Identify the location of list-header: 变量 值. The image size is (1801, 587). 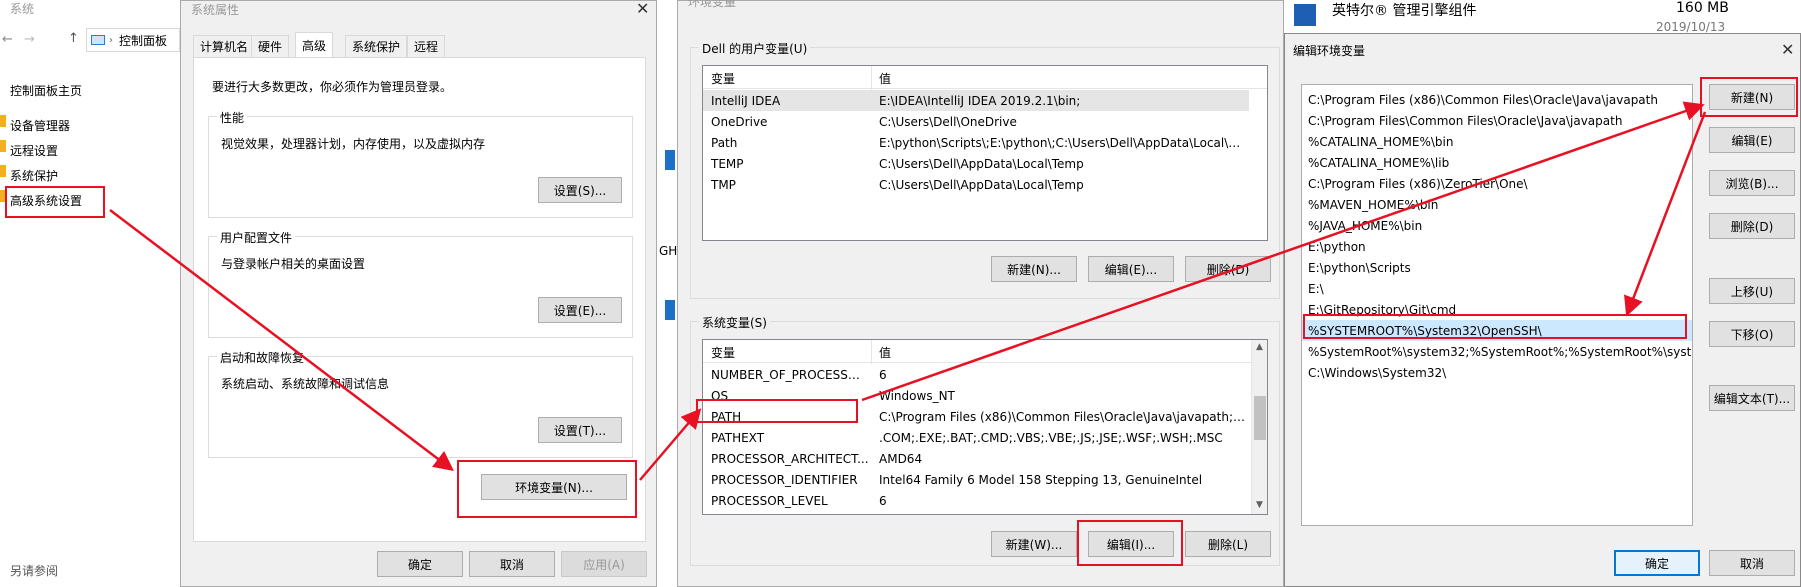
(985, 352).